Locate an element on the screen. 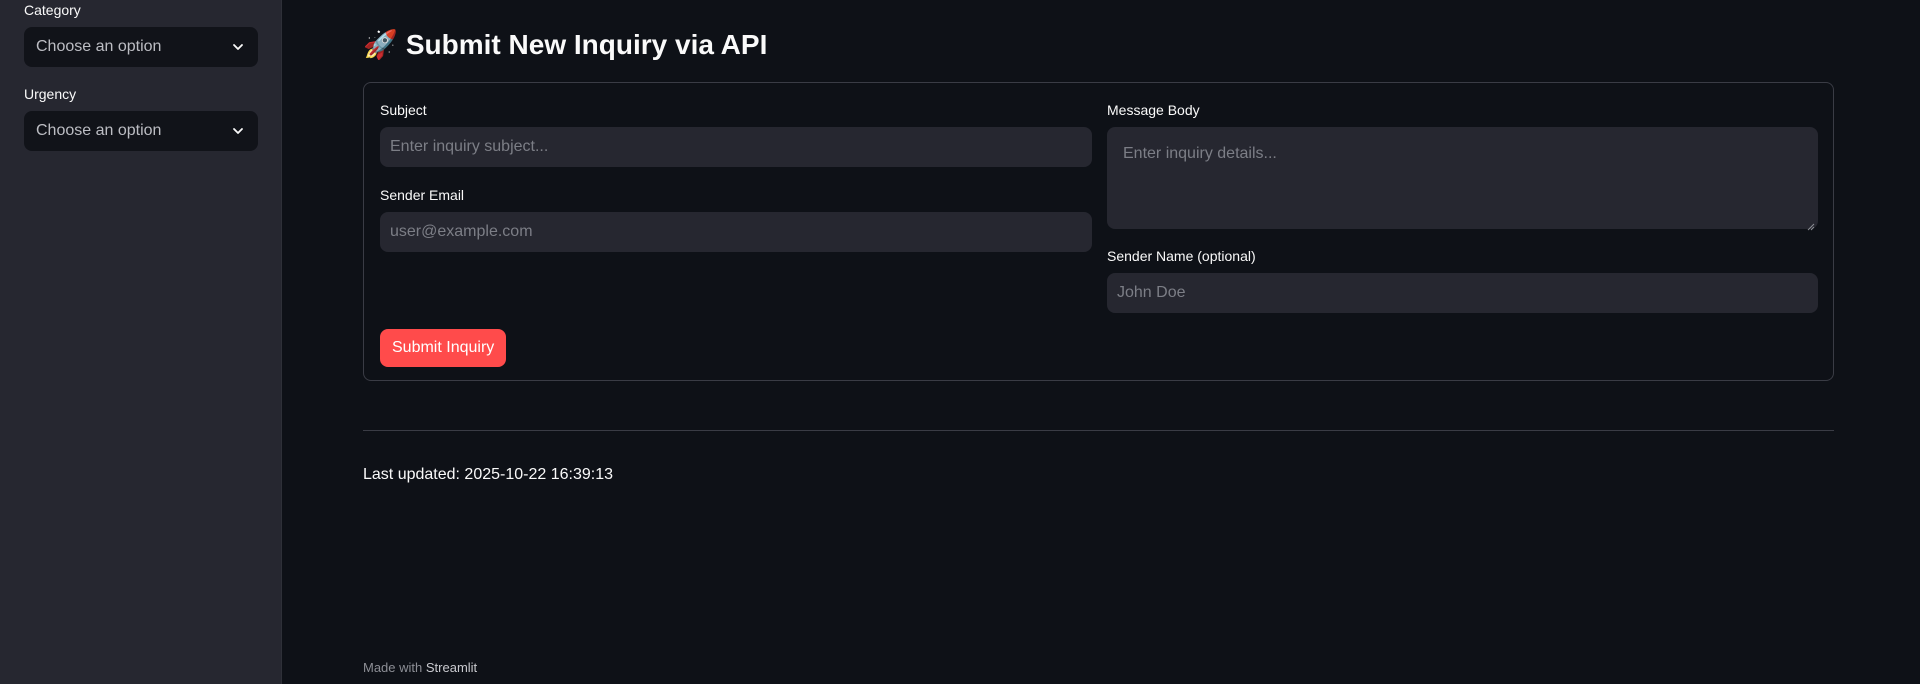 This screenshot has width=1920, height=684. page-title-text: Submit New Inquiry via API is located at coordinates (586, 44).